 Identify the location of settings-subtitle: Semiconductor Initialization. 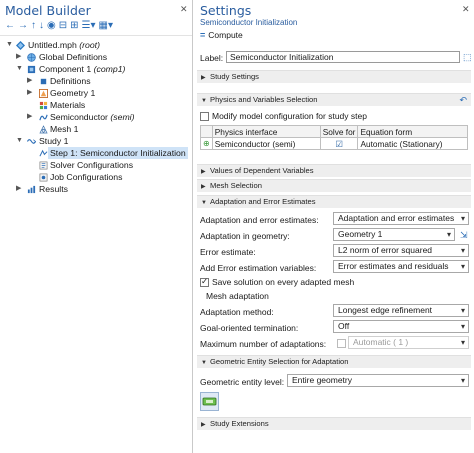
(249, 22).